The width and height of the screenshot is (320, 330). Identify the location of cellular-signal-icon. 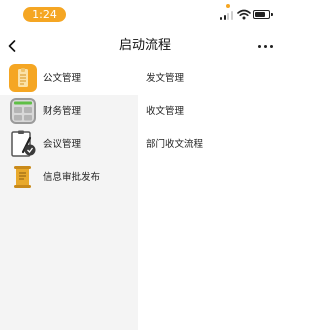
(227, 15).